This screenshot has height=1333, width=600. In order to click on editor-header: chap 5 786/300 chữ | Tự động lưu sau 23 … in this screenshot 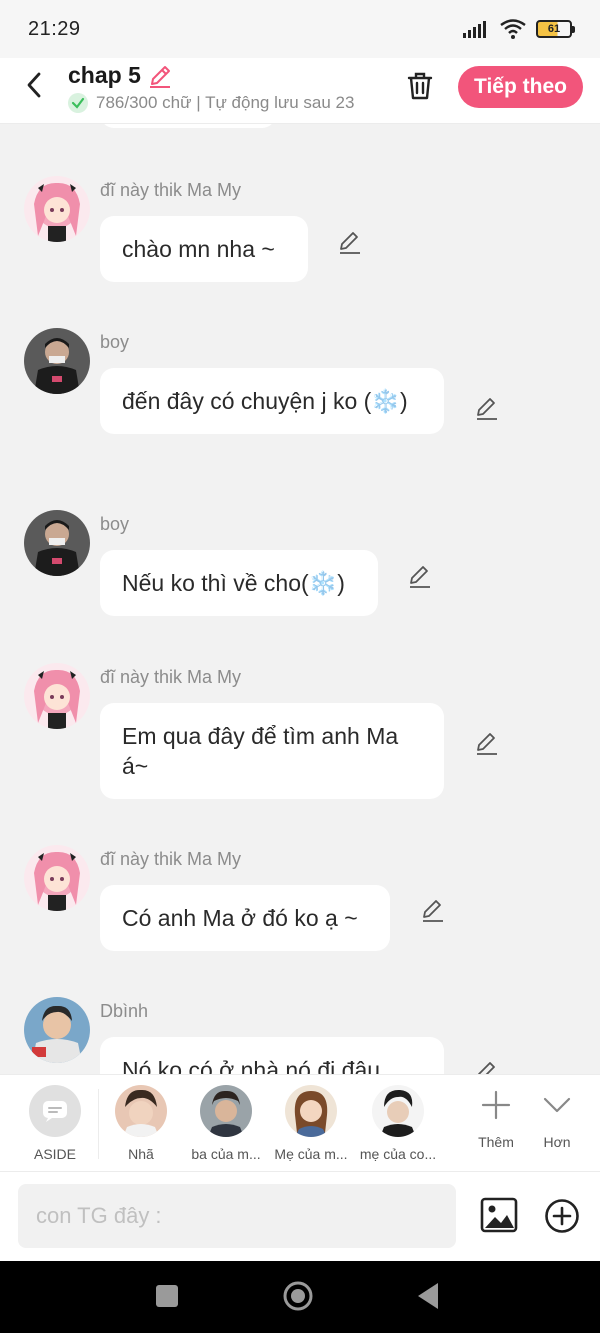, I will do `click(300, 91)`.